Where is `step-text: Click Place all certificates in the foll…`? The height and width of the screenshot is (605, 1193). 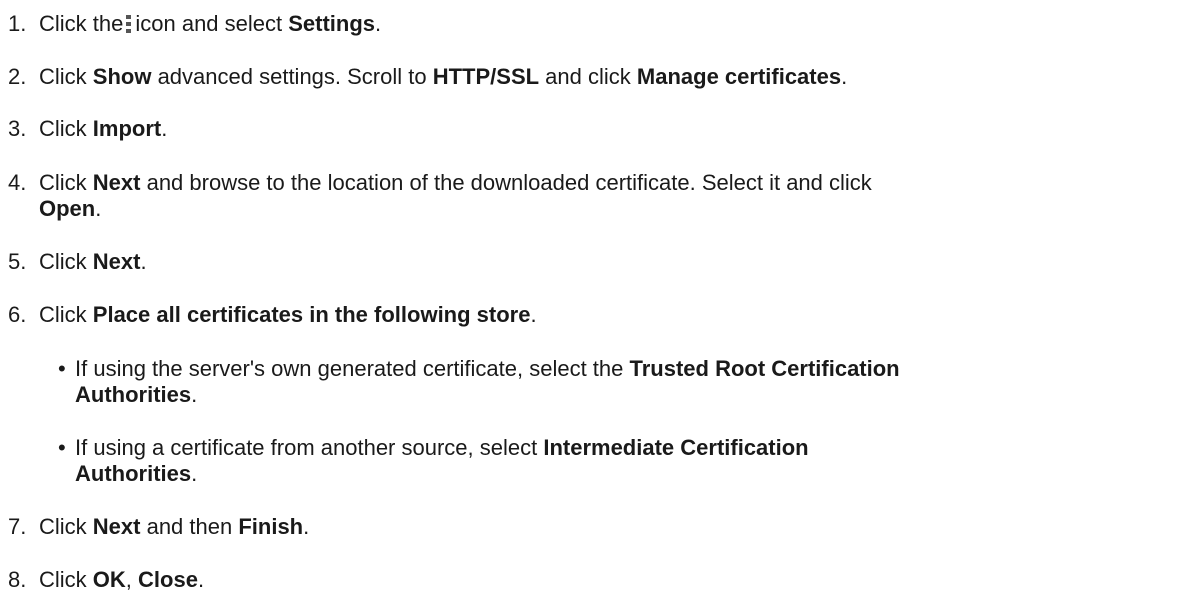 step-text: Click Place all certificates in the foll… is located at coordinates (609, 315).